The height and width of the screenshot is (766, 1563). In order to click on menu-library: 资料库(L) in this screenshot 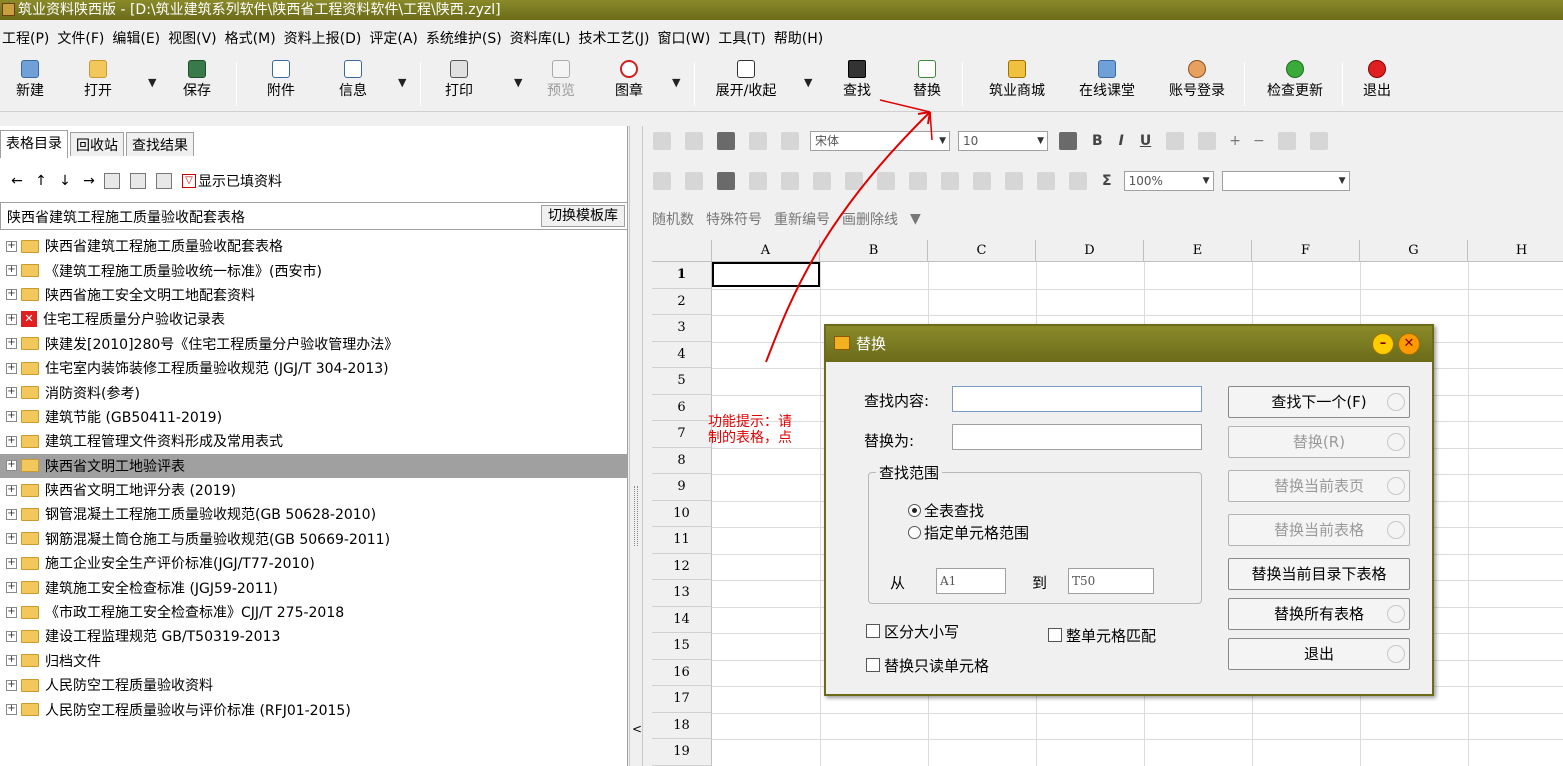, I will do `click(543, 38)`.